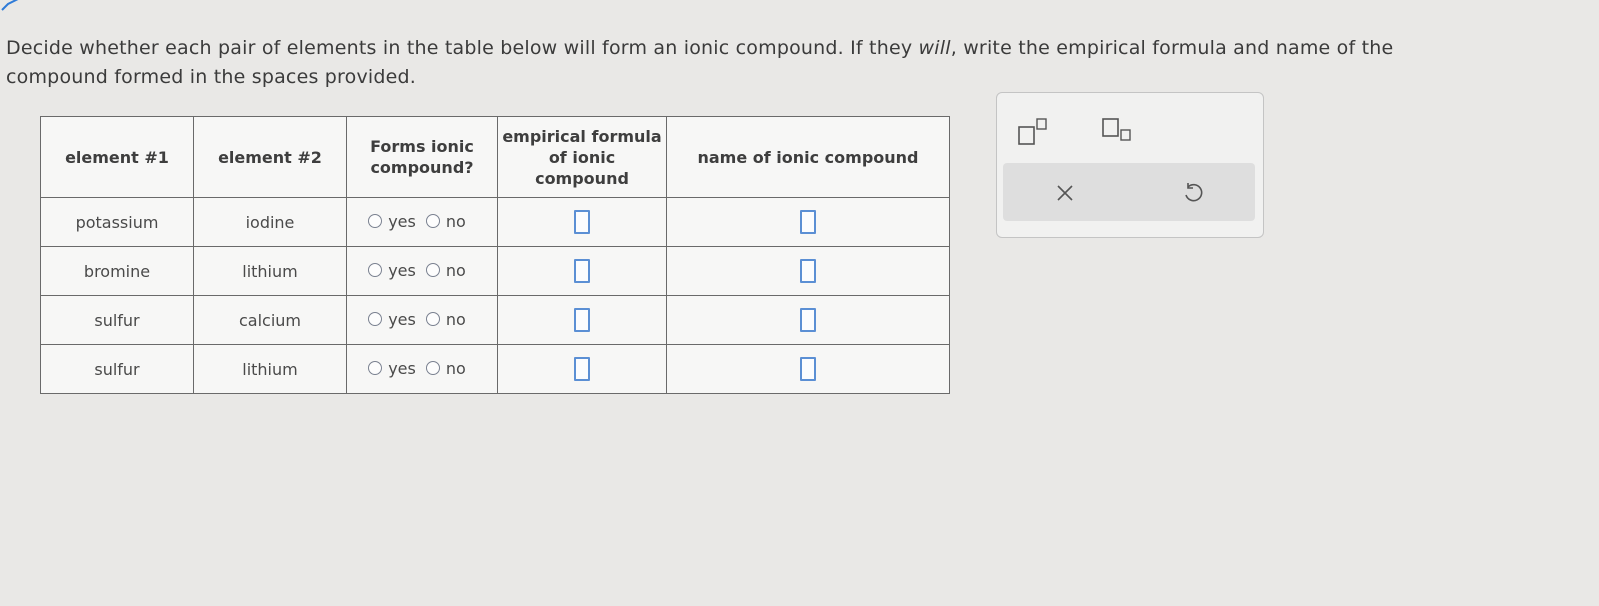 This screenshot has width=1599, height=606. I want to click on check-mark-icon, so click(10, 5).